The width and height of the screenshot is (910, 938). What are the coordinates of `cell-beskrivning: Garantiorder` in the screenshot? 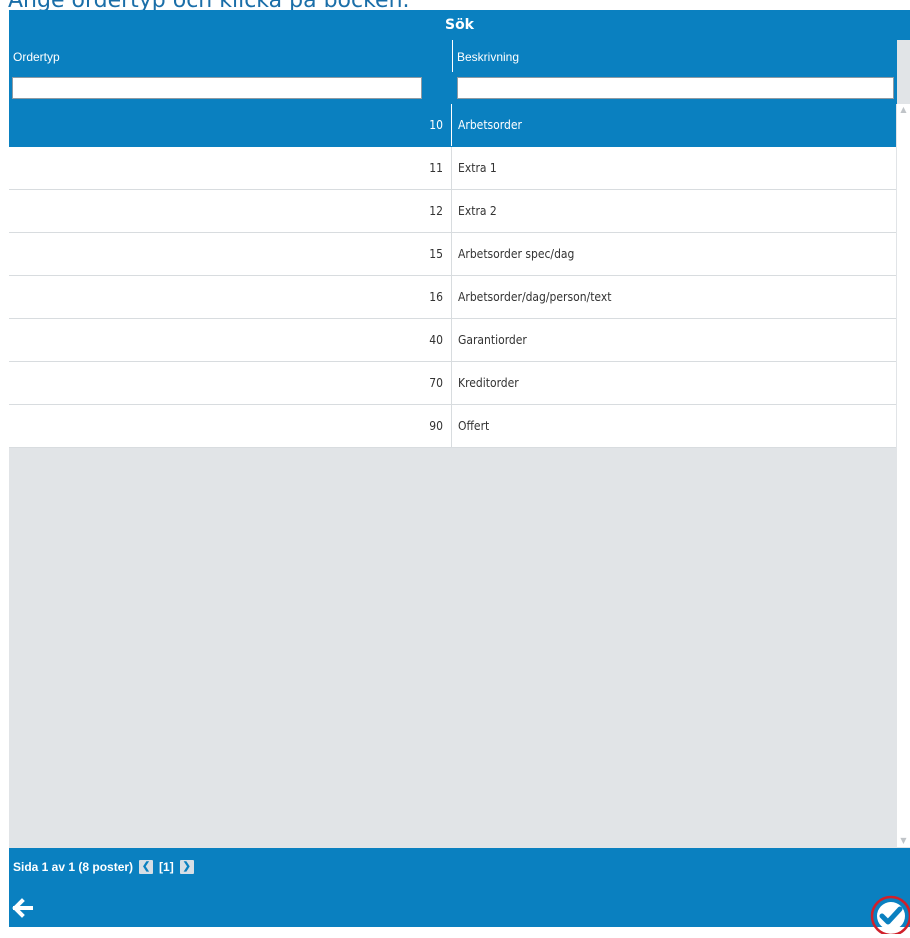 It's located at (492, 340).